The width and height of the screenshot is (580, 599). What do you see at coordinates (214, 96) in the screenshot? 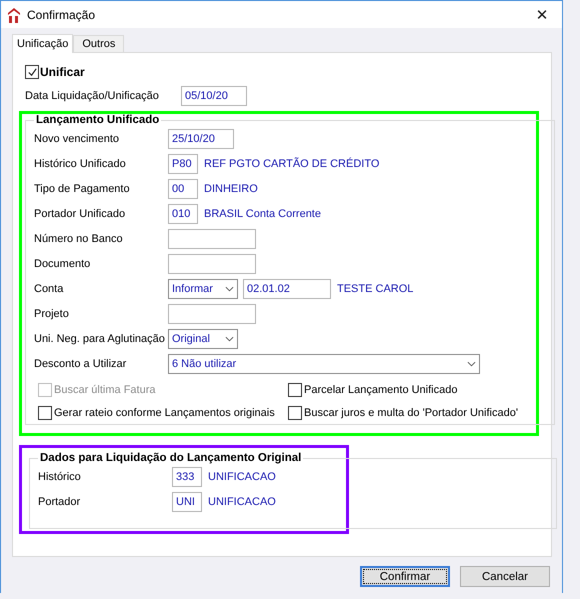
I see `date-field: 05/10/20` at bounding box center [214, 96].